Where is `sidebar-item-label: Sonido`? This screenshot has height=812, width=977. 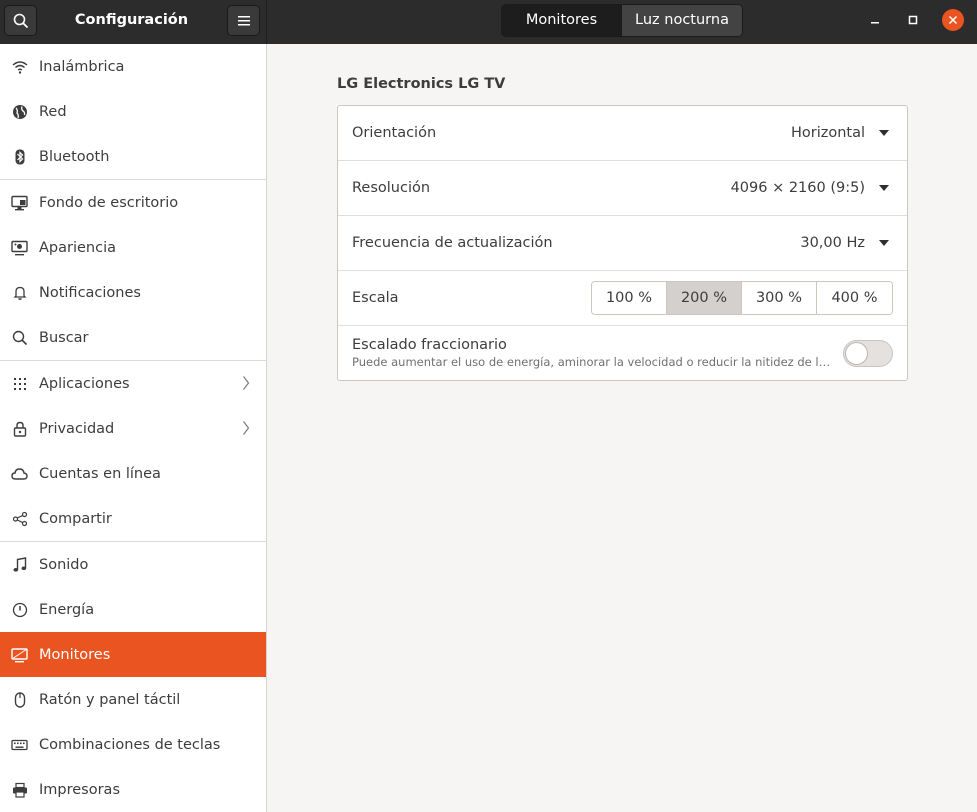
sidebar-item-label: Sonido is located at coordinates (64, 564).